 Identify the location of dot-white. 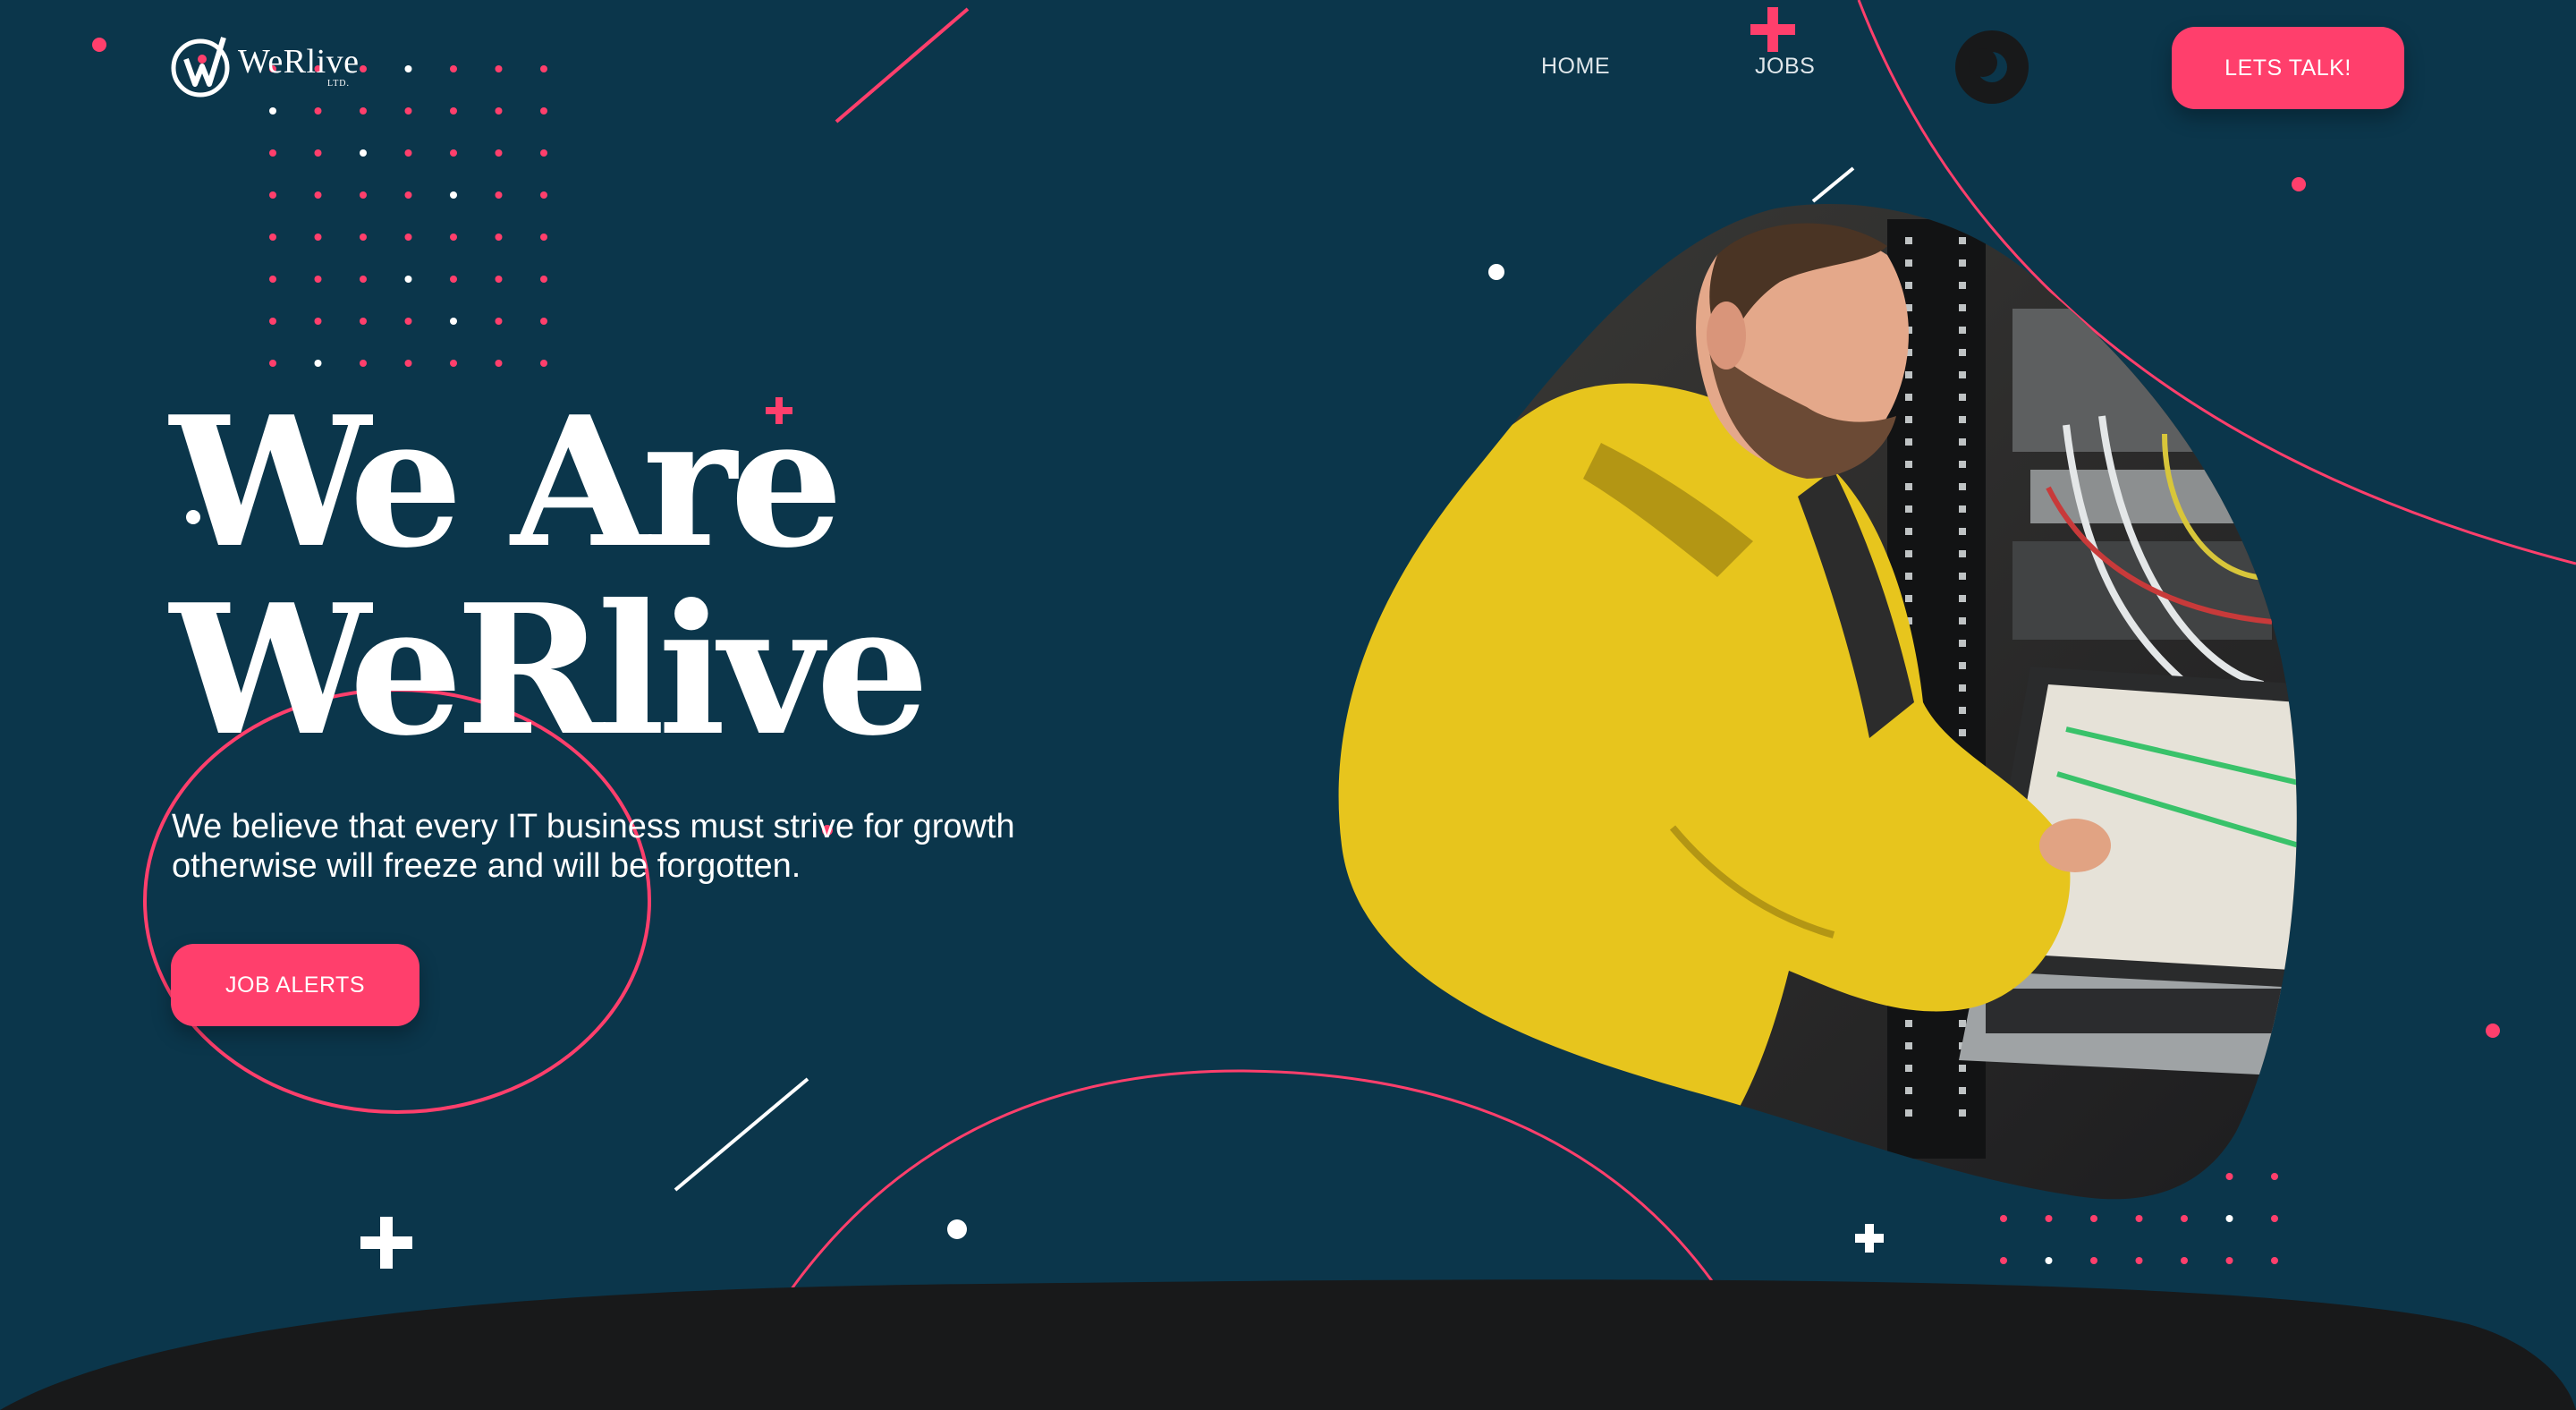
(957, 1229).